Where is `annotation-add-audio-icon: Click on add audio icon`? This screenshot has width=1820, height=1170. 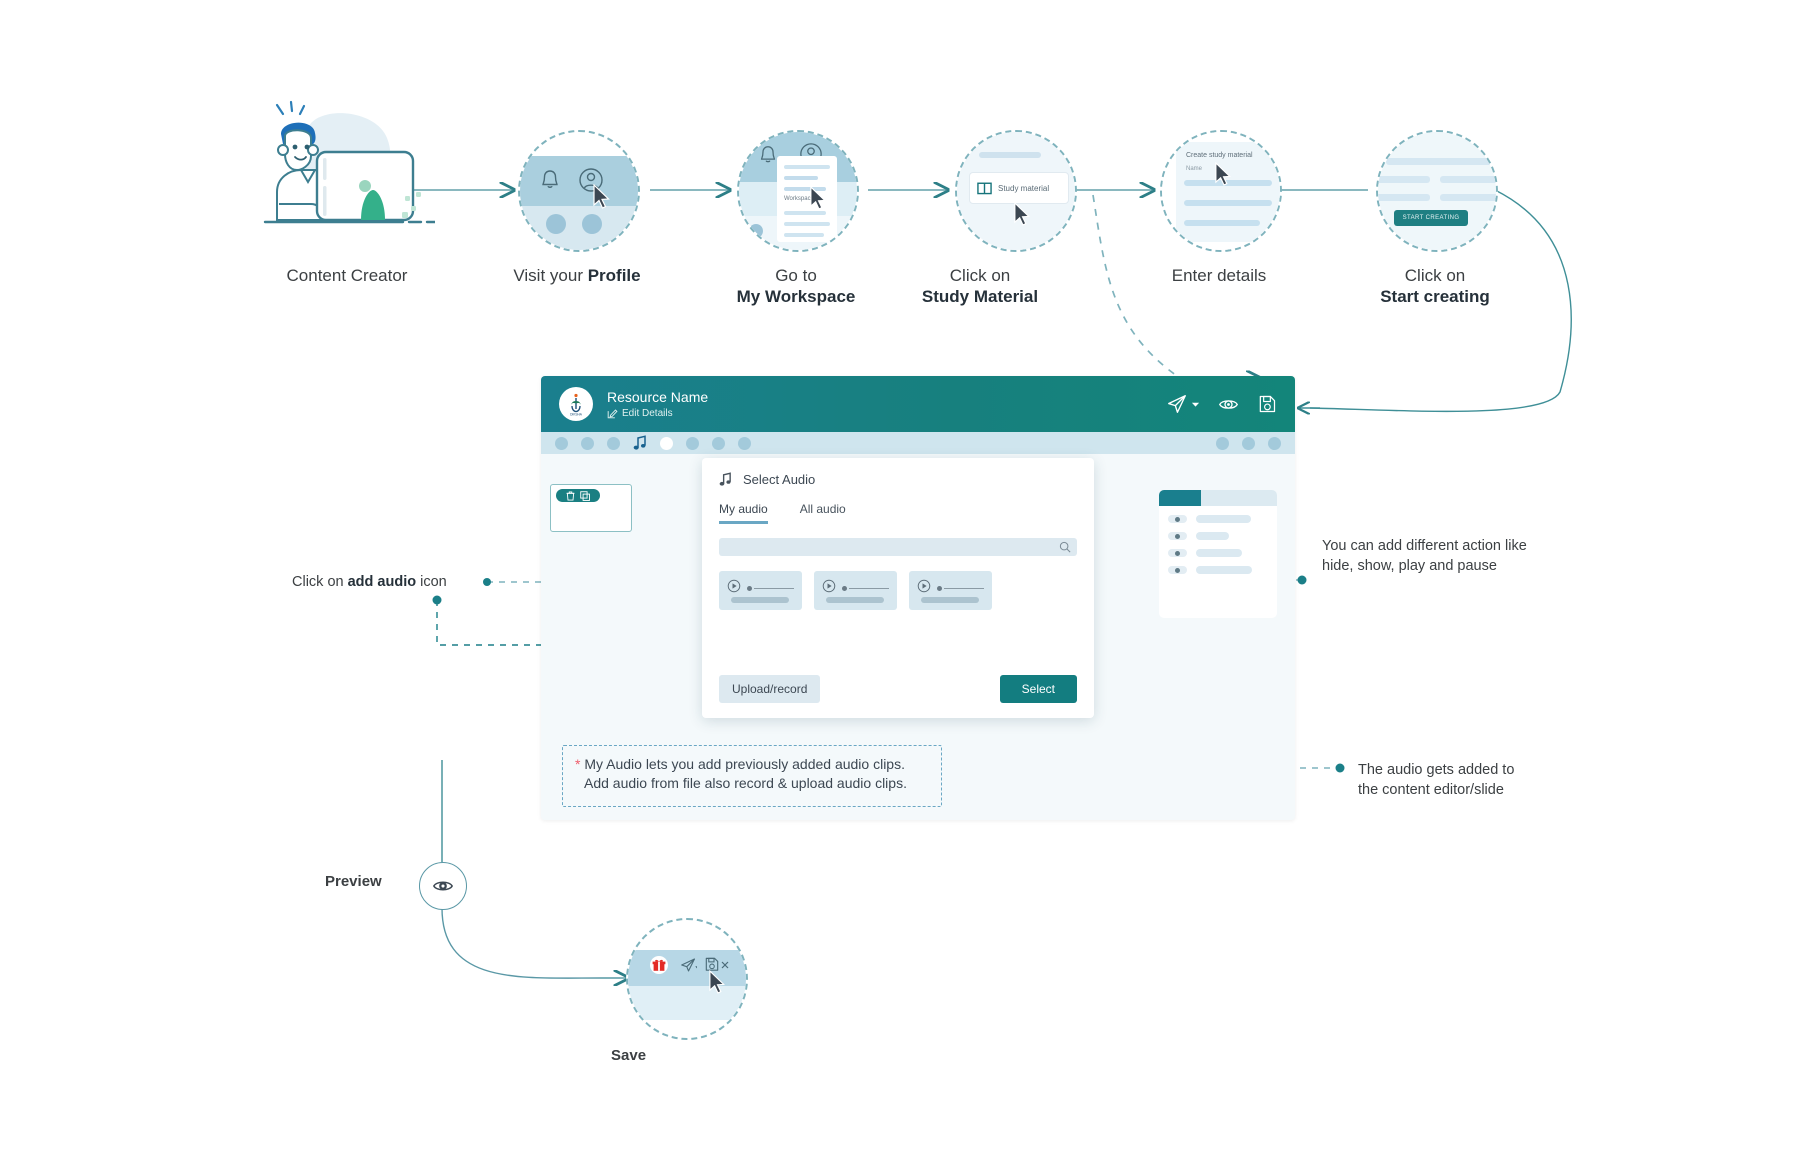 annotation-add-audio-icon: Click on add audio icon is located at coordinates (369, 582).